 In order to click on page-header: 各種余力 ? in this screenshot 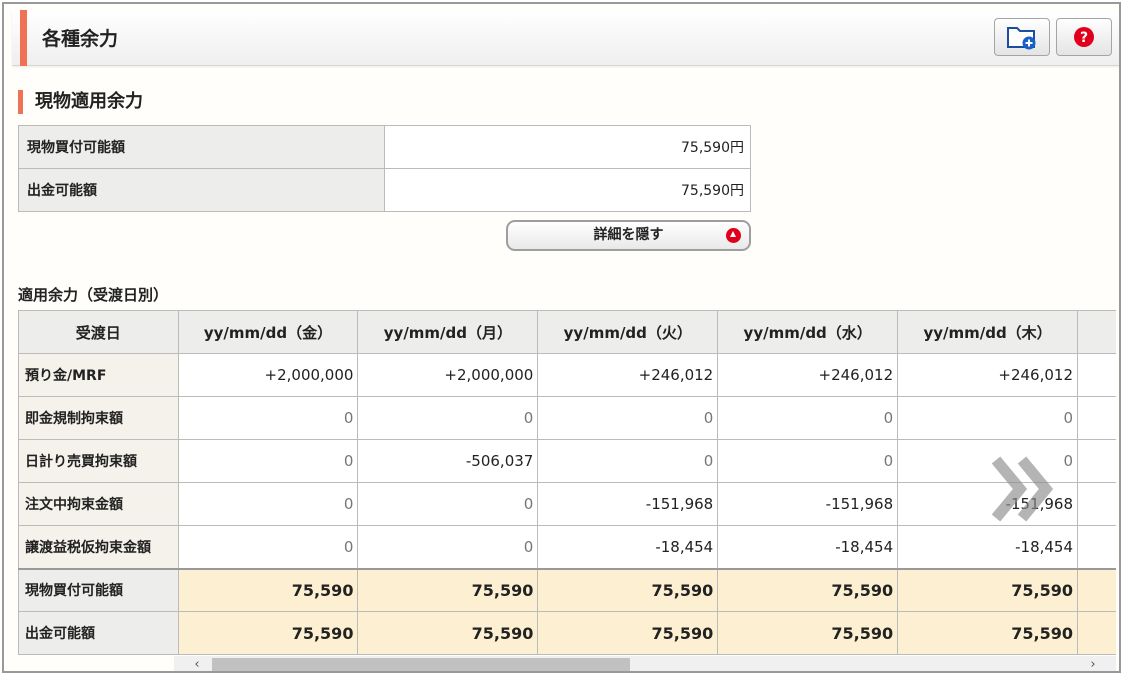, I will do `click(565, 38)`.